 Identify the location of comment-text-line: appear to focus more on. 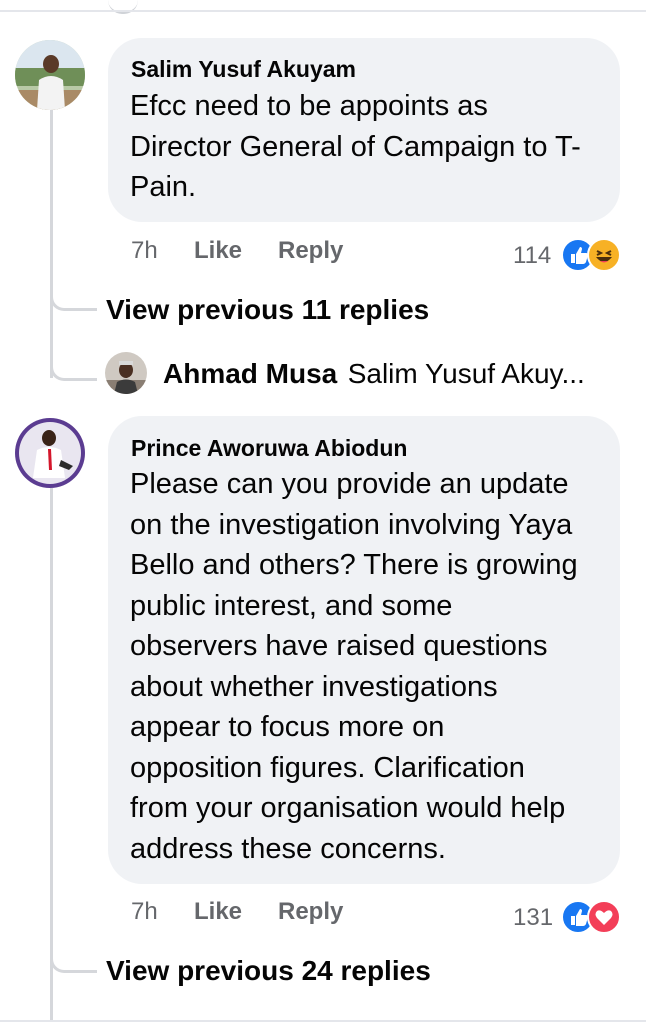
(287, 727).